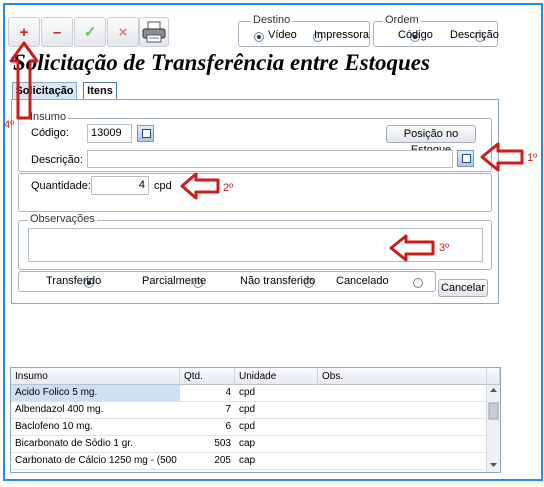 Image resolution: width=544 pixels, height=487 pixels. I want to click on cell-insumo: Albendazol 400 mg., so click(59, 409).